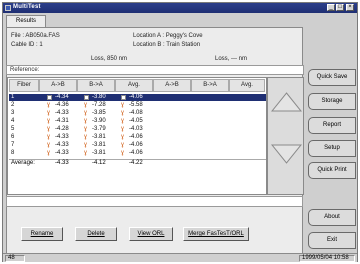  What do you see at coordinates (210, 85) in the screenshot?
I see `col-header-ba-other: B->A` at bounding box center [210, 85].